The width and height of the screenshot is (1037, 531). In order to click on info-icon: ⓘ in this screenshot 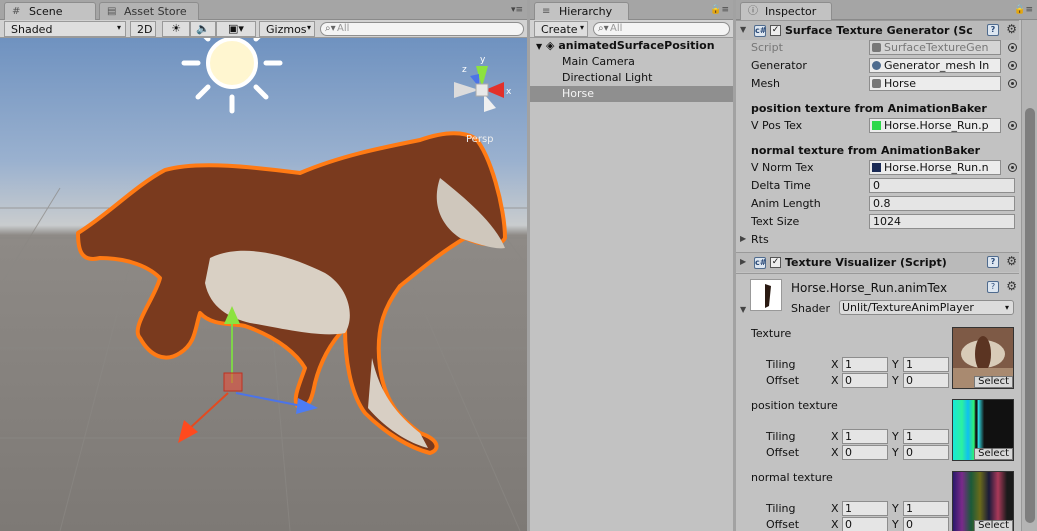, I will do `click(753, 11)`.